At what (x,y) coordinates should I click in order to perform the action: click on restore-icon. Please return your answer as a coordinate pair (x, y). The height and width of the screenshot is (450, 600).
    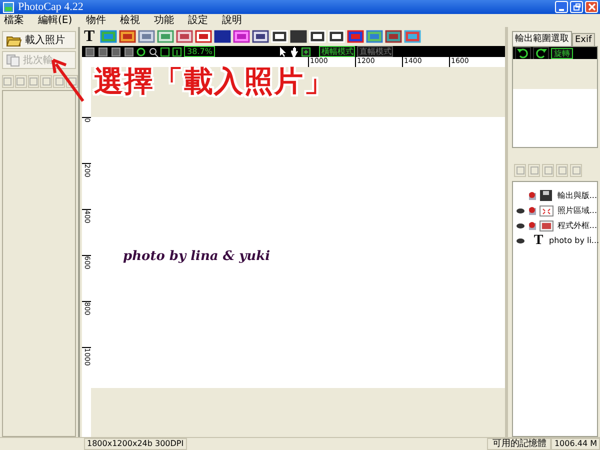
    Looking at the image, I should click on (576, 7).